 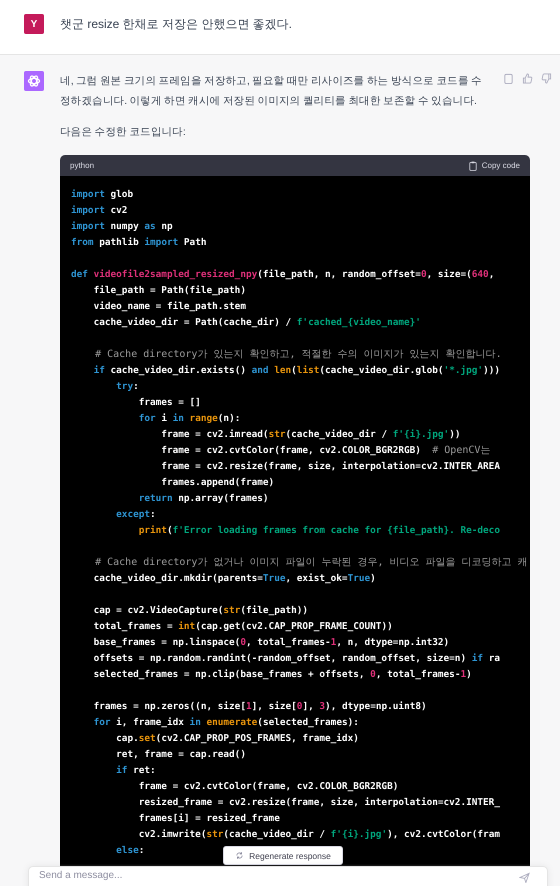 I want to click on code-line: frames.append(frame), so click(x=217, y=483).